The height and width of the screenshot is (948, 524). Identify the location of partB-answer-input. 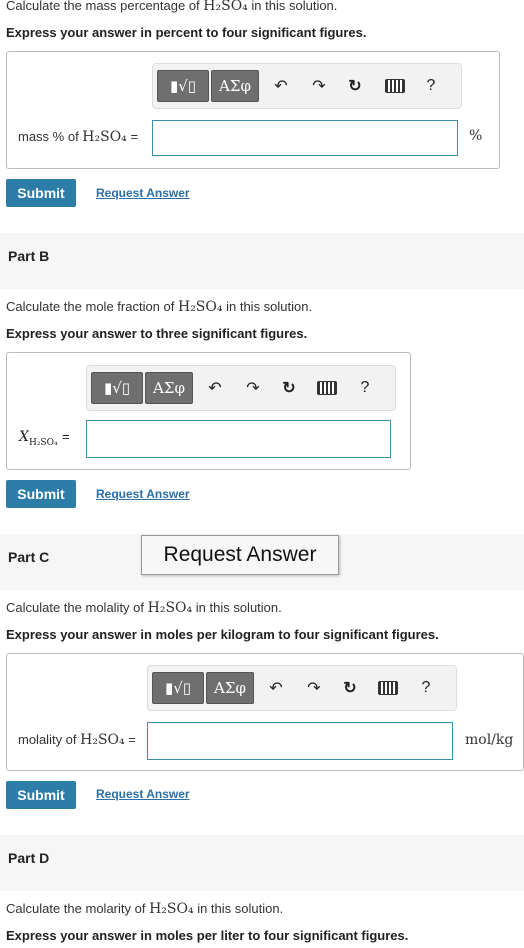
(238, 439).